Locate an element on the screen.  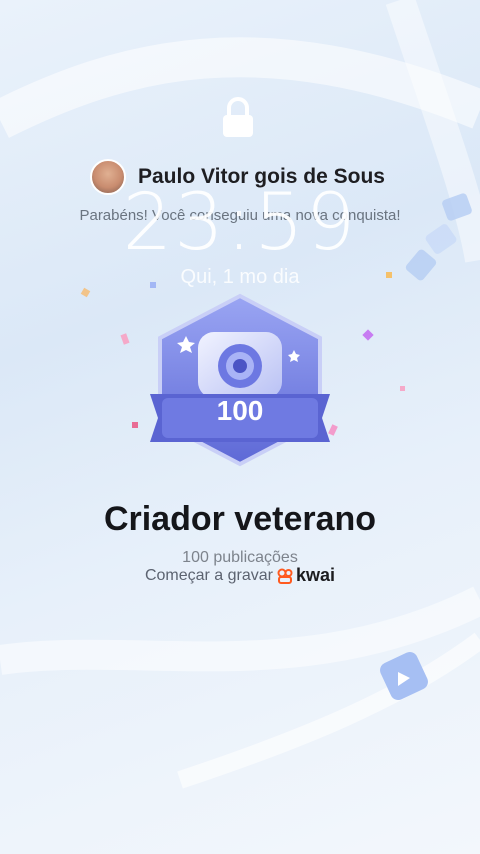
start-recording-link: Começar a gravar kwai is located at coordinates (240, 575).